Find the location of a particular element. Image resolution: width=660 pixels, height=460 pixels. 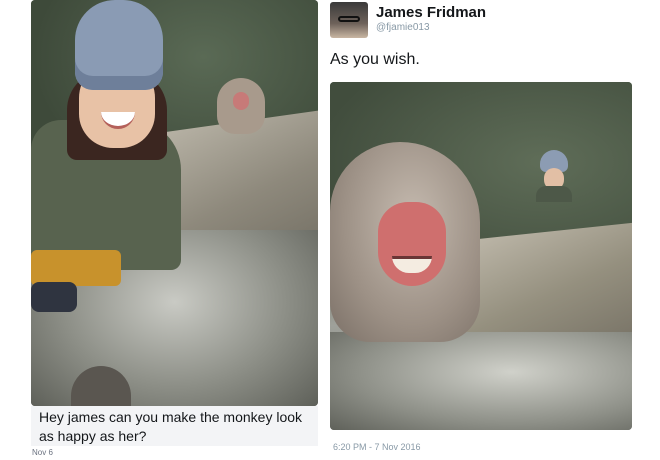

glasses-icon is located at coordinates (349, 19).